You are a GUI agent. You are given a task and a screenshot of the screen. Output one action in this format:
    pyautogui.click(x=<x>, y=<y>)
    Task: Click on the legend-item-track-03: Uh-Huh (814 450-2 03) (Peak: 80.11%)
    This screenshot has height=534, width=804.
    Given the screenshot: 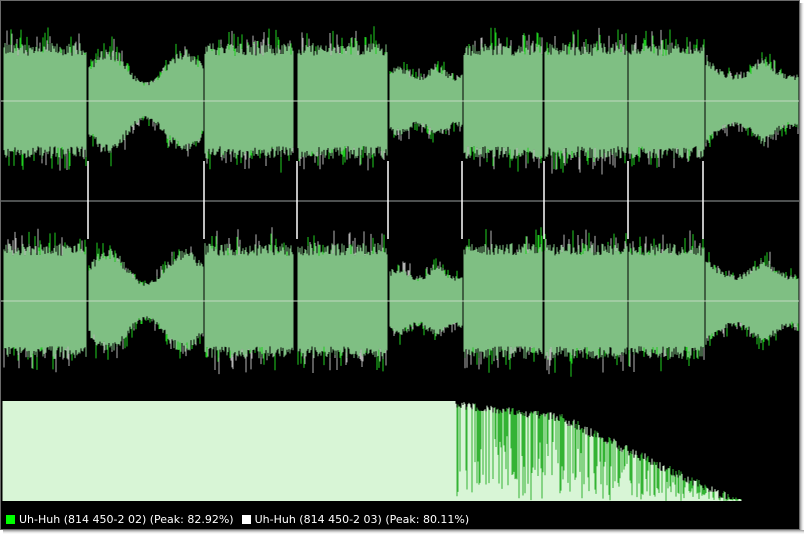 What is the action you would take?
    pyautogui.click(x=355, y=519)
    